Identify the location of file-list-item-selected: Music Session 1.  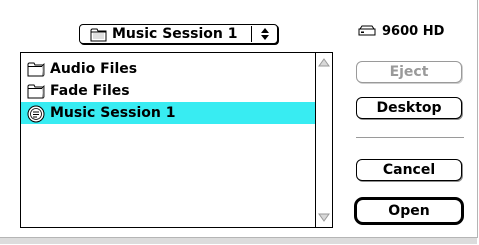
(168, 113).